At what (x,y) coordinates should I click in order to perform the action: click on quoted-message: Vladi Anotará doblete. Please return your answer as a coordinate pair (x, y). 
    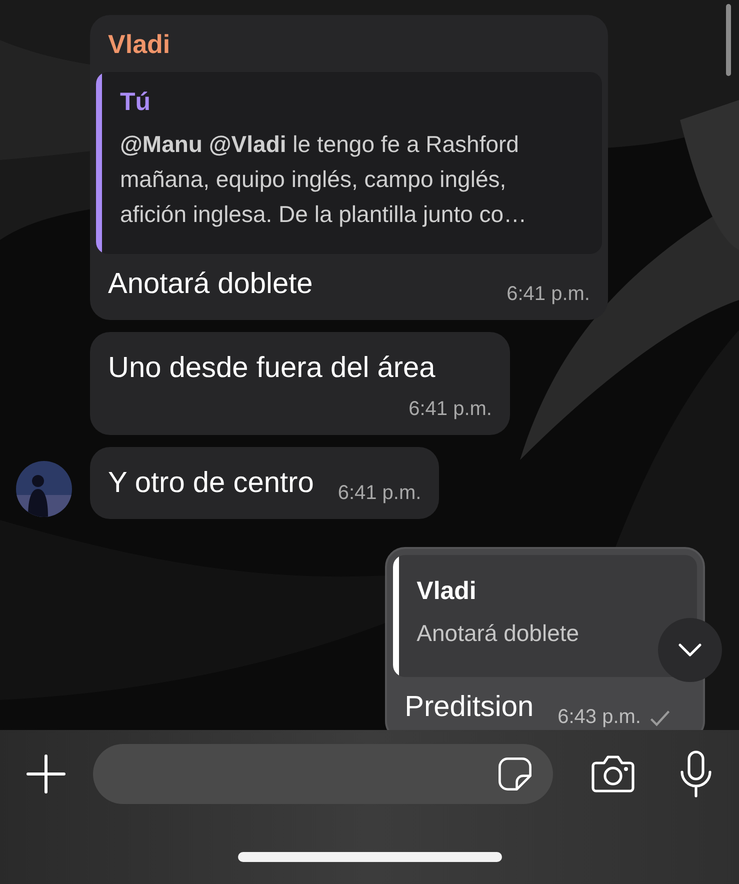
    Looking at the image, I should click on (544, 616).